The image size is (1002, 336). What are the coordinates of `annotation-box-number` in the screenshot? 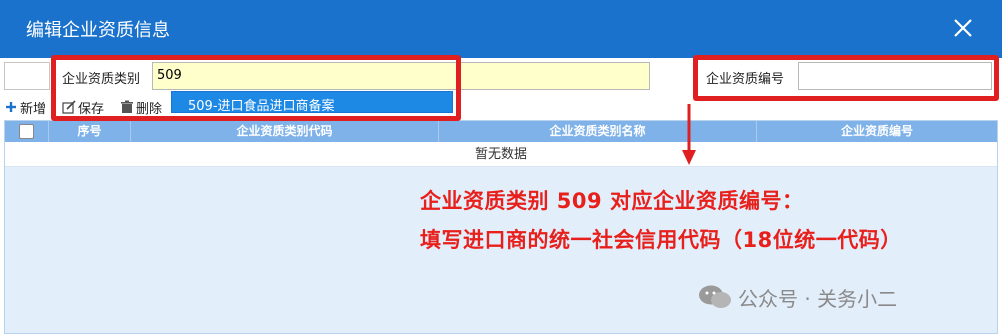 It's located at (846, 78).